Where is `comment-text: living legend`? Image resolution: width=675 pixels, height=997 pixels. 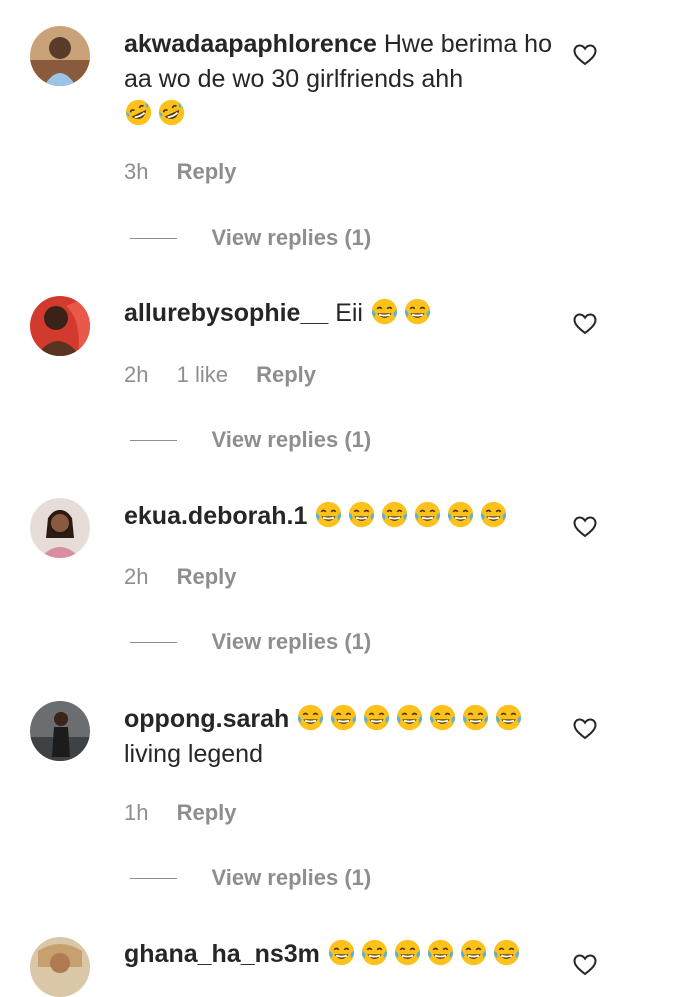
comment-text: living legend is located at coordinates (193, 754).